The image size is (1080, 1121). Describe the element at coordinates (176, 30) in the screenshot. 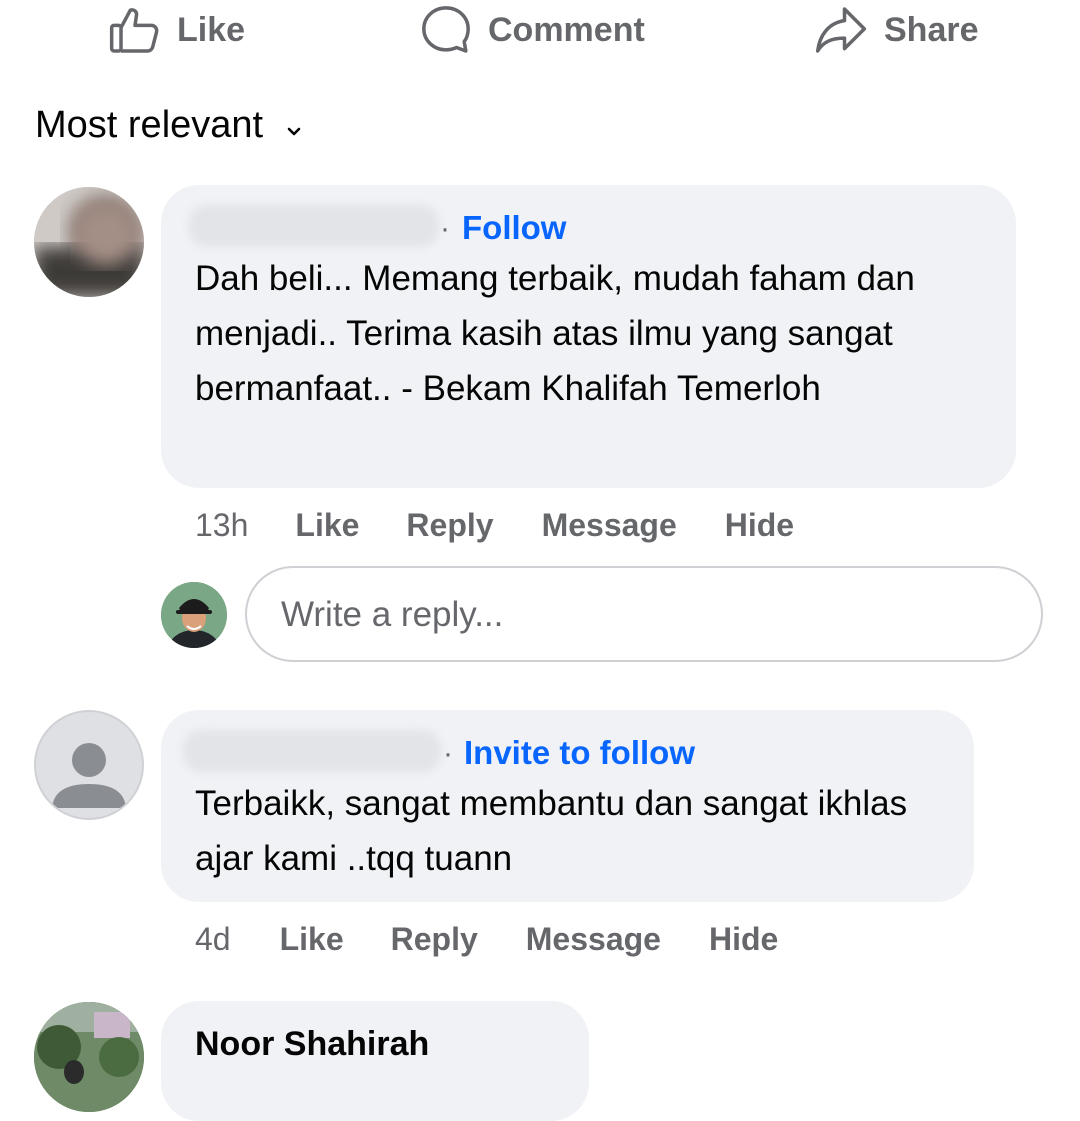

I see `like-action-button: Like` at that location.